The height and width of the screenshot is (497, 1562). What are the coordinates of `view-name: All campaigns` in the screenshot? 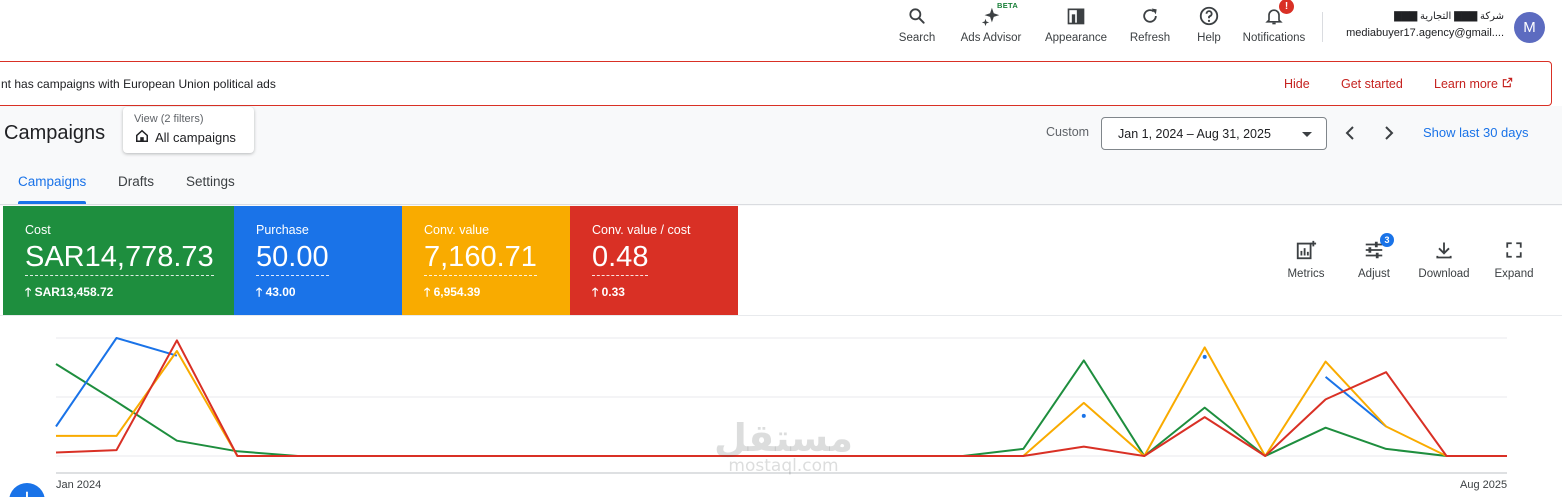 It's located at (195, 137).